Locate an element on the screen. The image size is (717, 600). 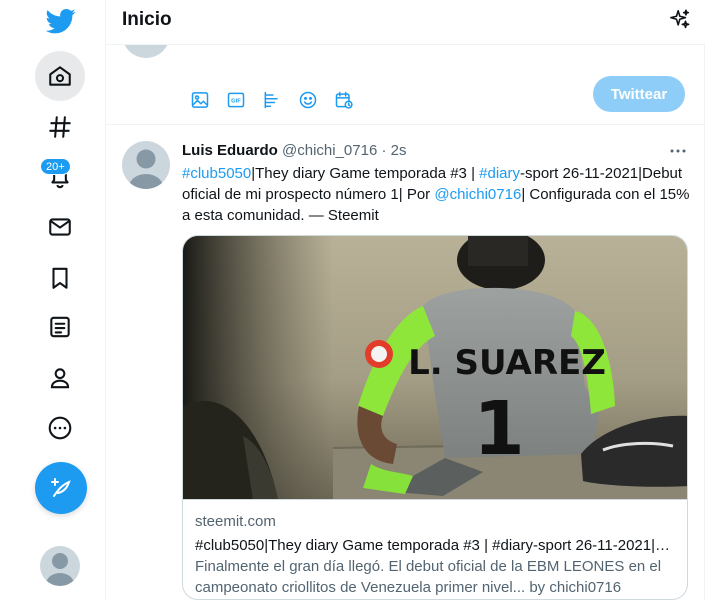
schedule-button is located at coordinates (344, 100).